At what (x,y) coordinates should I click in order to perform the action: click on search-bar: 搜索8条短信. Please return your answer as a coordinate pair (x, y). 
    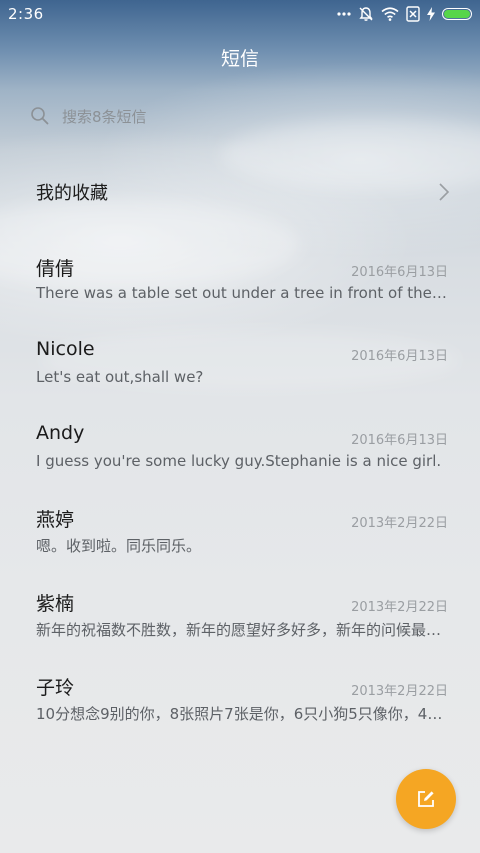
    Looking at the image, I should click on (239, 116).